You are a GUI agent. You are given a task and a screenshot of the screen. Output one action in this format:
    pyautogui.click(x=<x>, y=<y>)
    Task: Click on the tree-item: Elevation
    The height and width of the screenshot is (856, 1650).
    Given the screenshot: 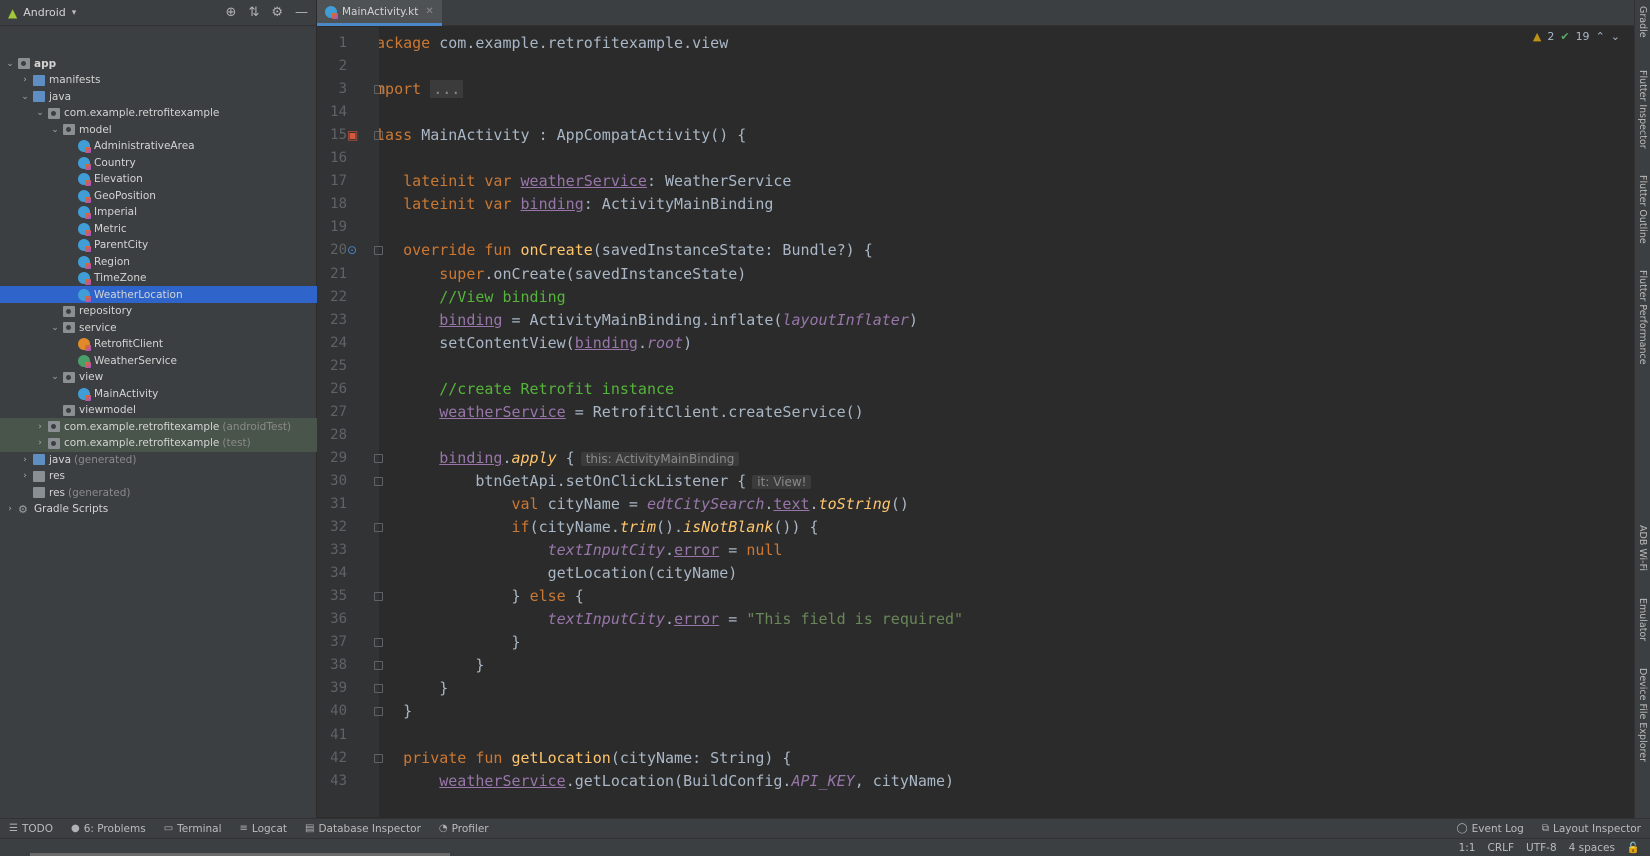 What is the action you would take?
    pyautogui.click(x=158, y=179)
    